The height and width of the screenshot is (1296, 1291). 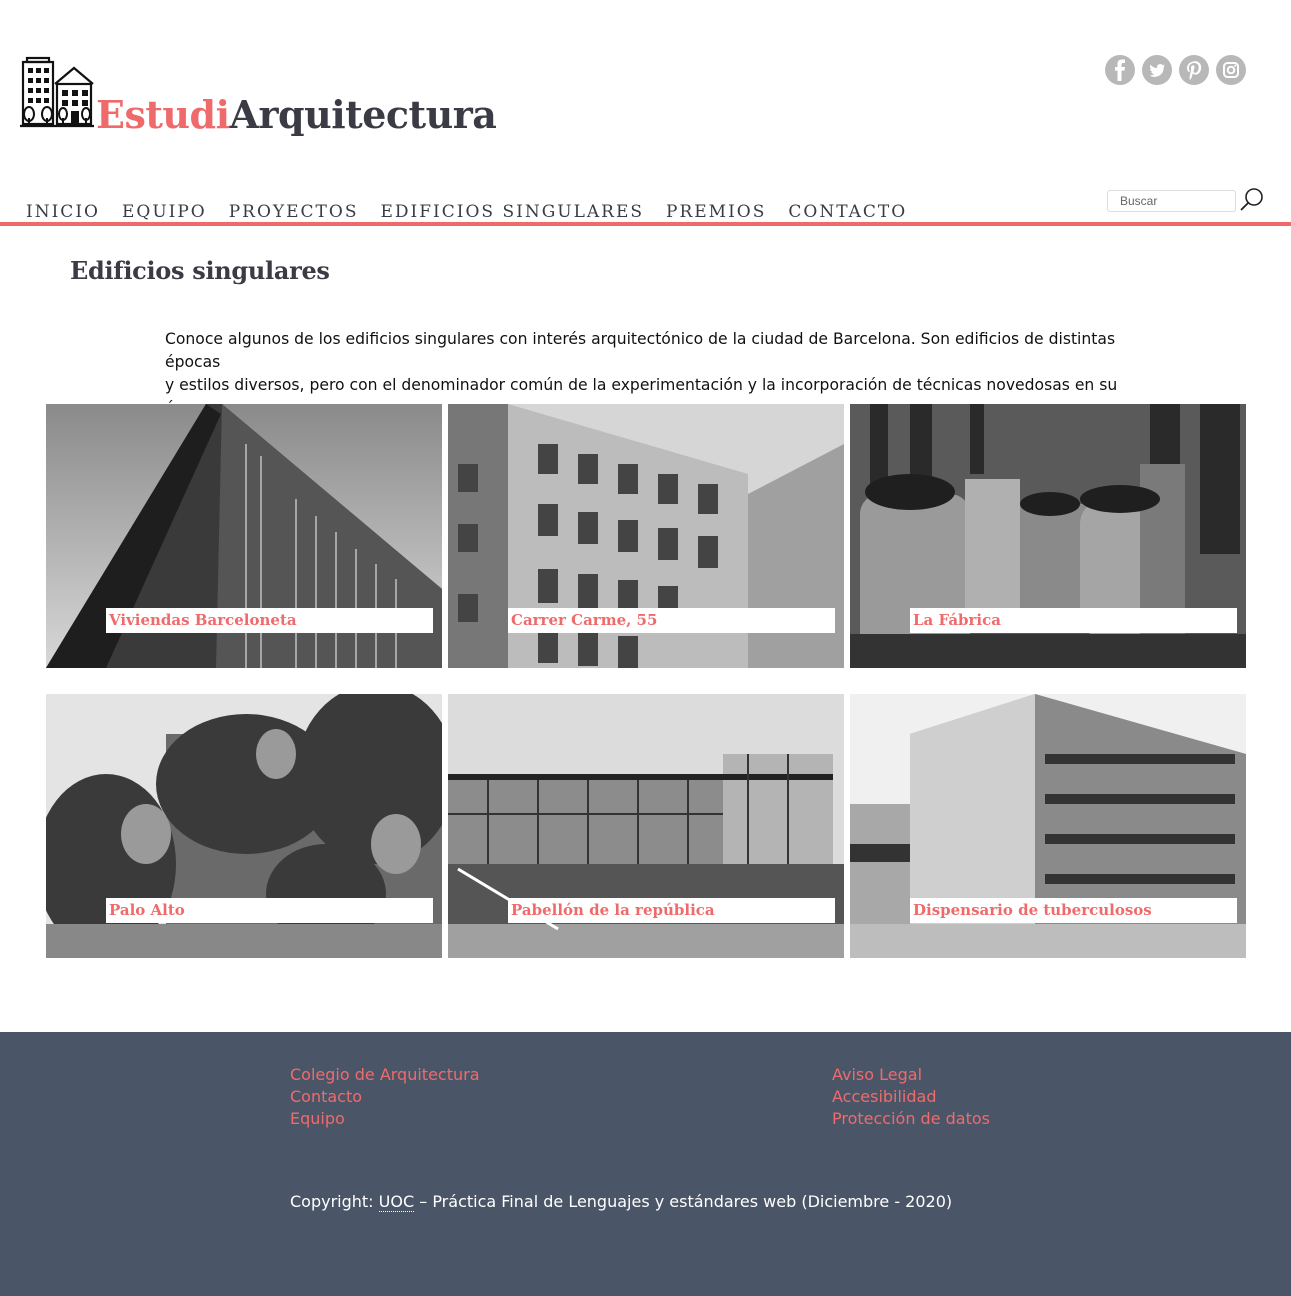 I want to click on footer-link-aviso-legal: Aviso Legal, so click(x=911, y=1075).